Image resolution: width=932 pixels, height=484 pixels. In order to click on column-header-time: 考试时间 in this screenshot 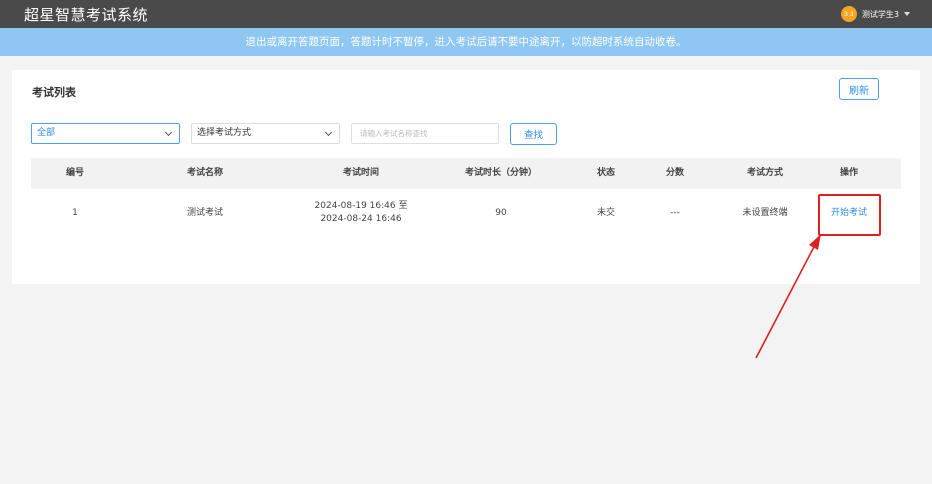, I will do `click(361, 173)`.